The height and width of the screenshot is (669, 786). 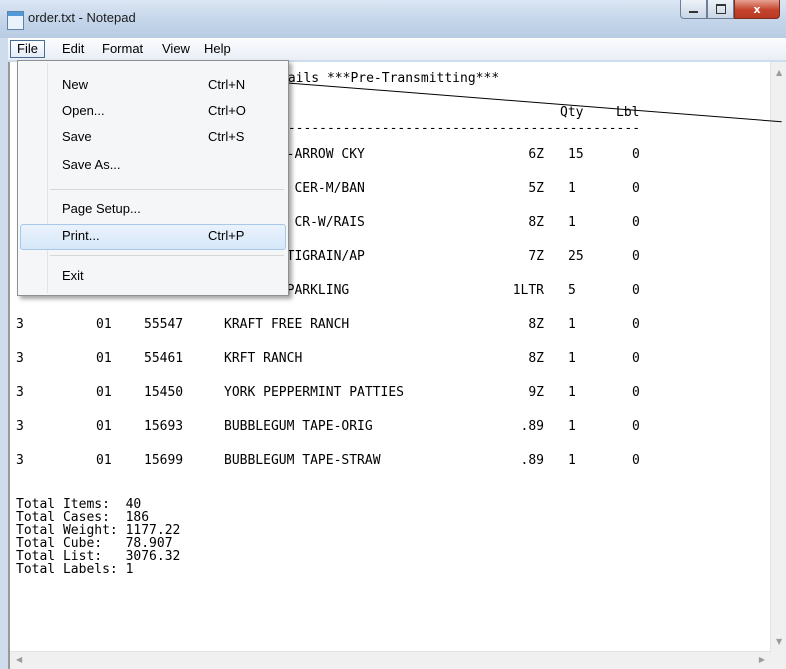 What do you see at coordinates (153, 86) in the screenshot?
I see `menu-item-new: New Ctrl+N` at bounding box center [153, 86].